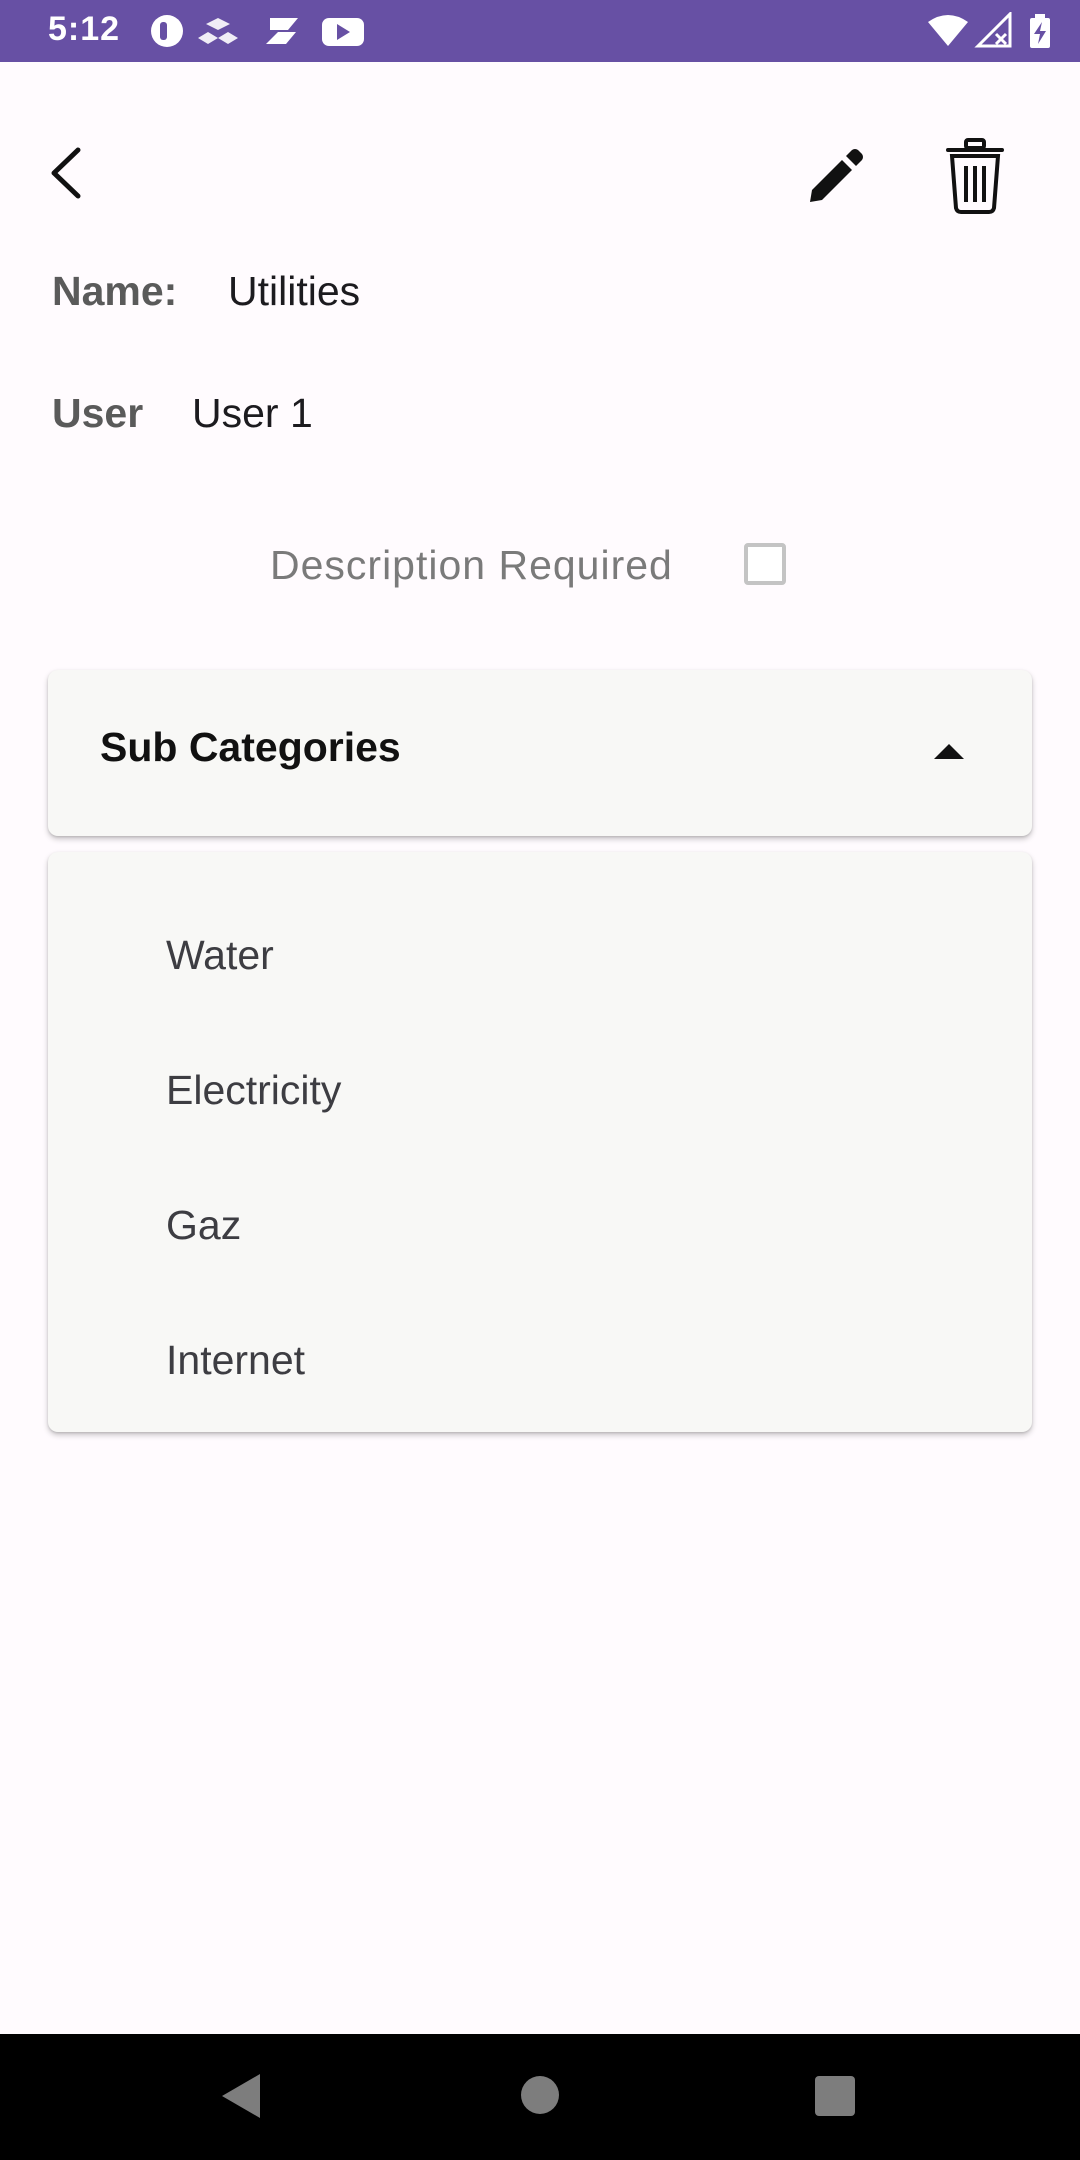 This screenshot has width=1080, height=2160. Describe the element at coordinates (471, 565) in the screenshot. I see `description-required-label: Description Required` at that location.